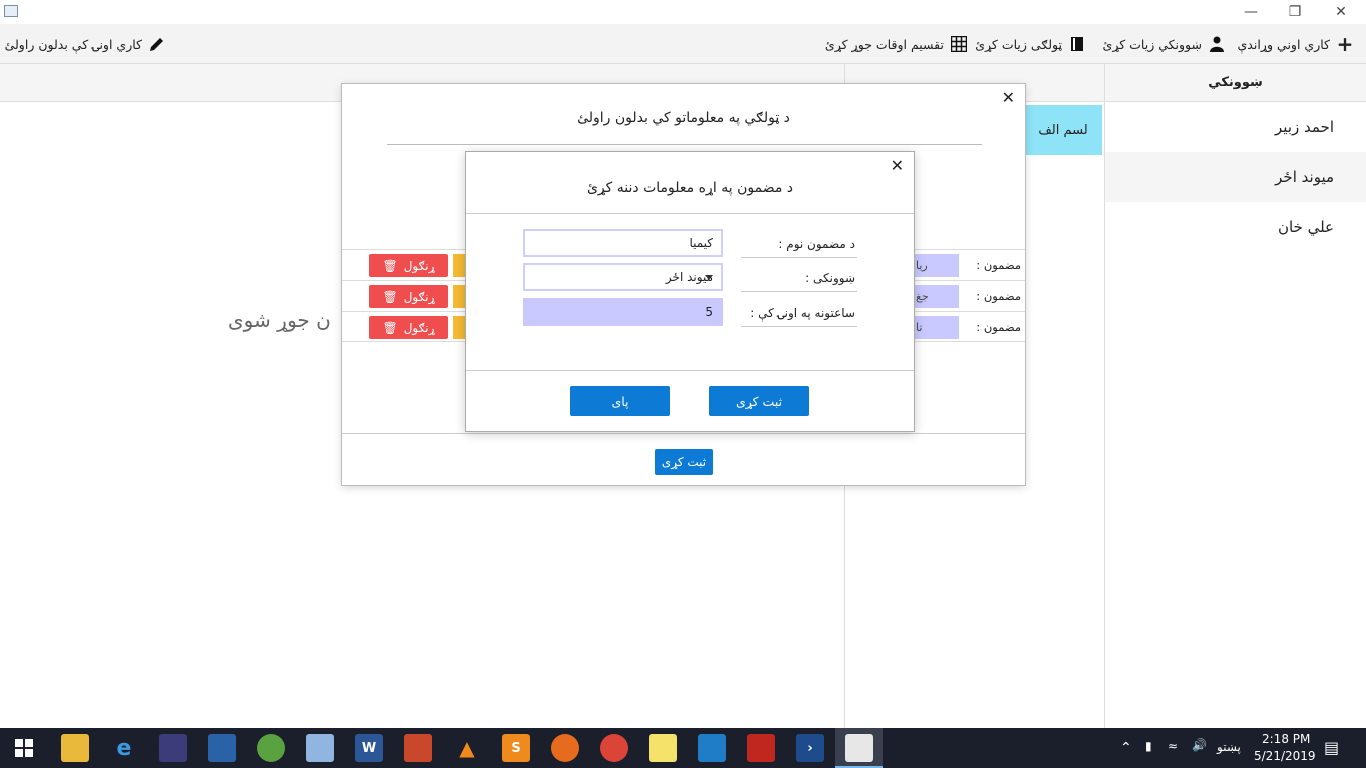 The height and width of the screenshot is (768, 1366). I want to click on window-titlebar: — ❐ ✕, so click(683, 12).